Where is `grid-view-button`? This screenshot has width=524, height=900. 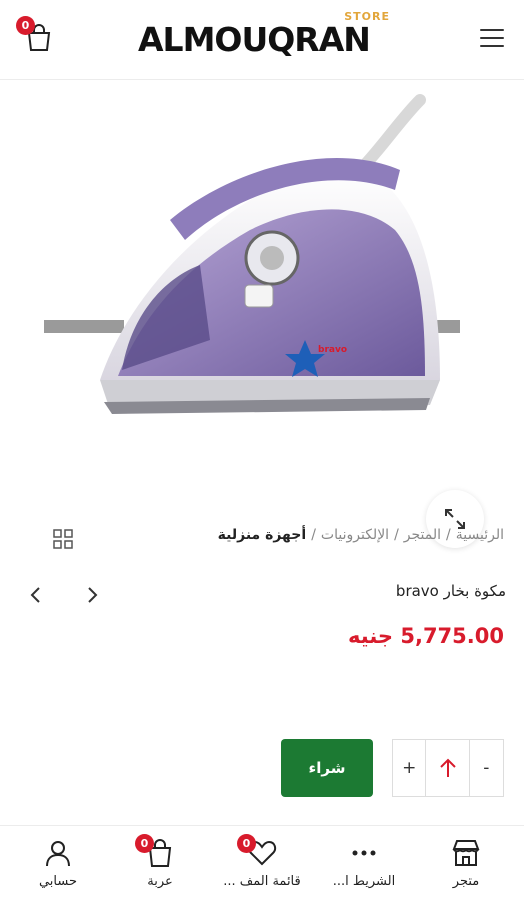 grid-view-button is located at coordinates (63, 539).